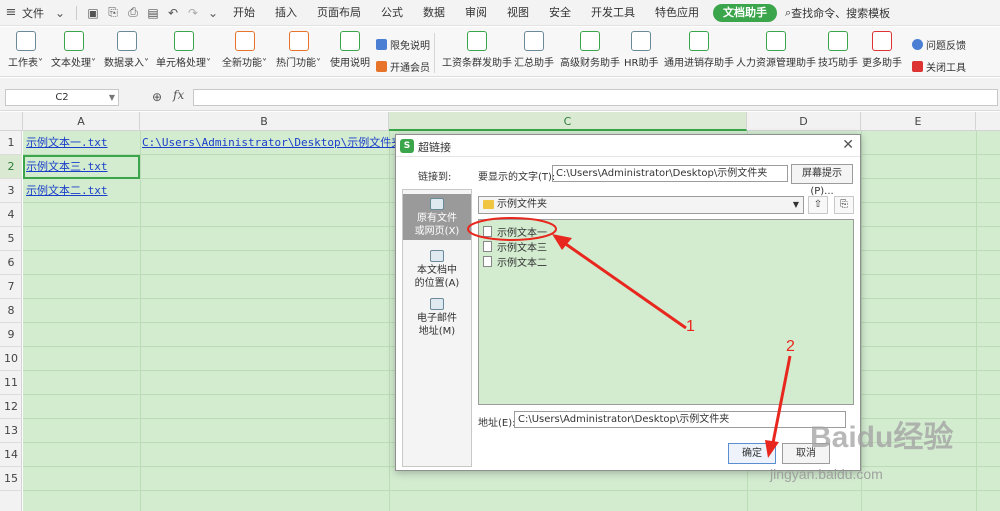 The image size is (1000, 511). I want to click on row-header: 12, so click(11, 407).